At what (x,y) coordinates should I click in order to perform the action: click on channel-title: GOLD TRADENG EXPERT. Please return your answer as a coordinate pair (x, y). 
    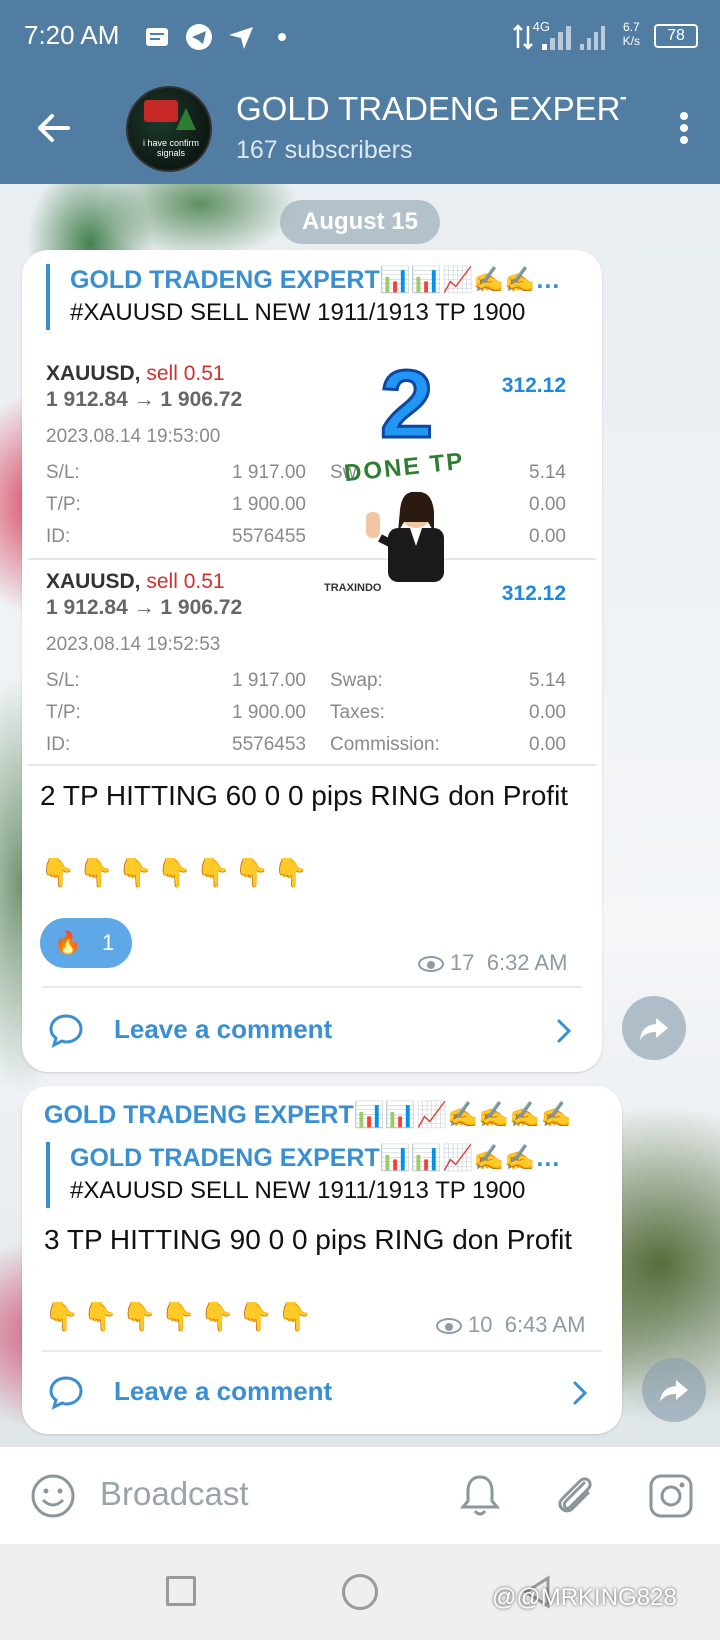
    Looking at the image, I should click on (431, 109).